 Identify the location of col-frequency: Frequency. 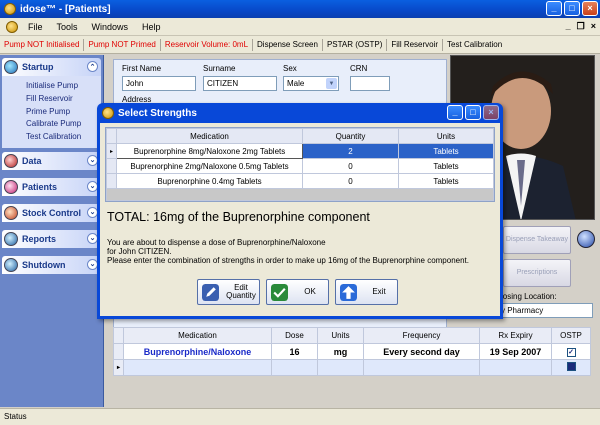
(421, 335).